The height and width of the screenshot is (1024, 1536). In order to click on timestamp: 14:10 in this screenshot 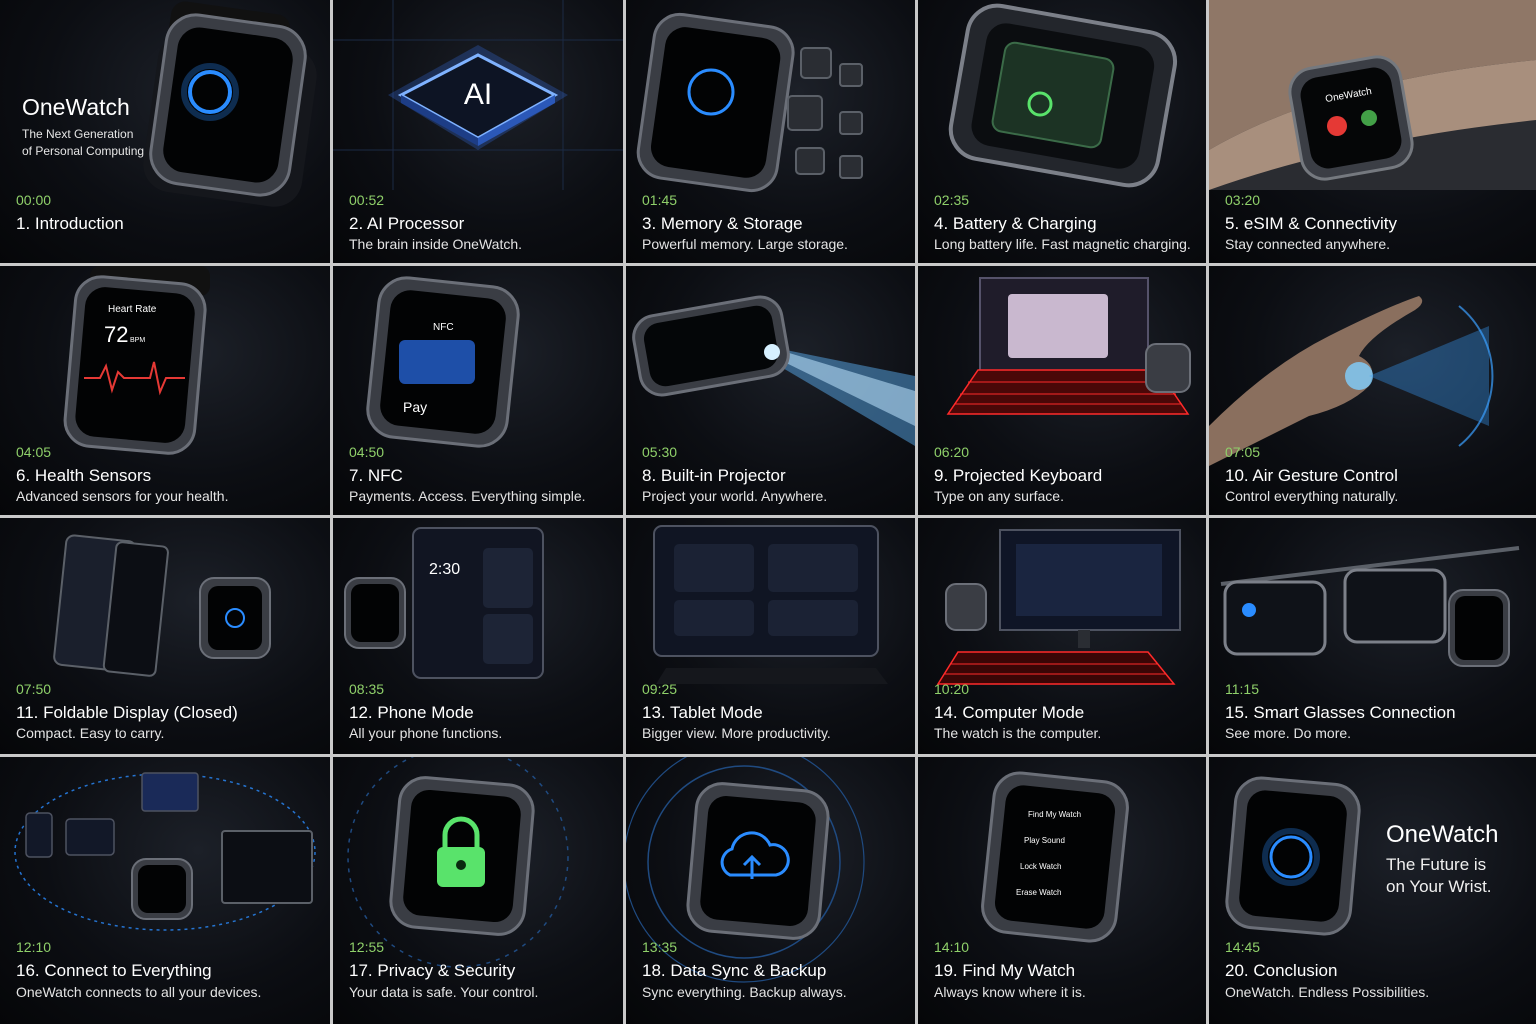, I will do `click(952, 947)`.